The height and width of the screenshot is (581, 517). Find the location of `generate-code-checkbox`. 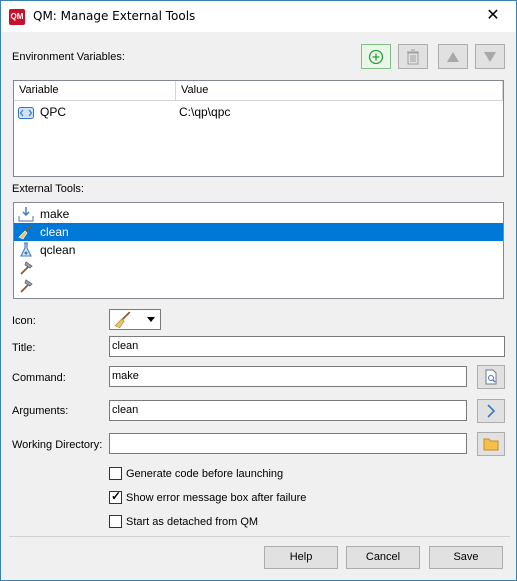

generate-code-checkbox is located at coordinates (115, 473).